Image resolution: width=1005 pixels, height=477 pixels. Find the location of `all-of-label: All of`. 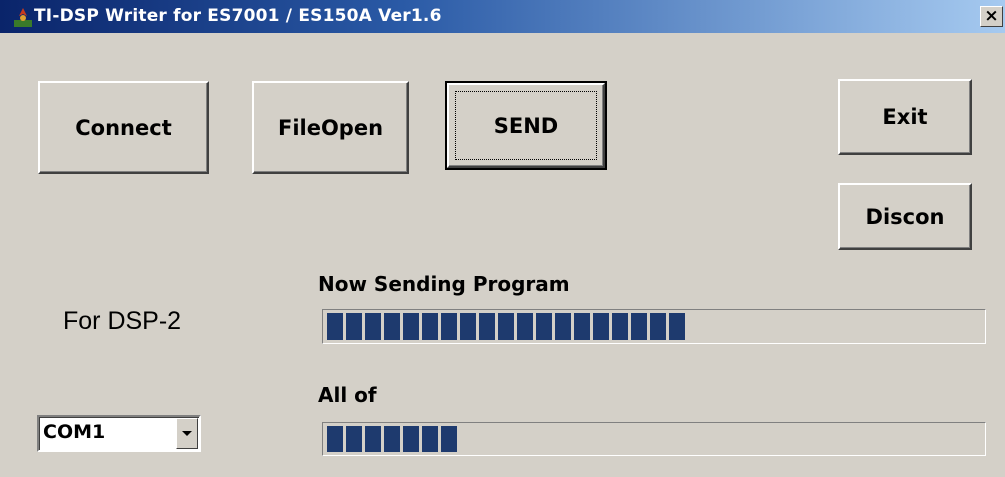

all-of-label: All of is located at coordinates (347, 395).